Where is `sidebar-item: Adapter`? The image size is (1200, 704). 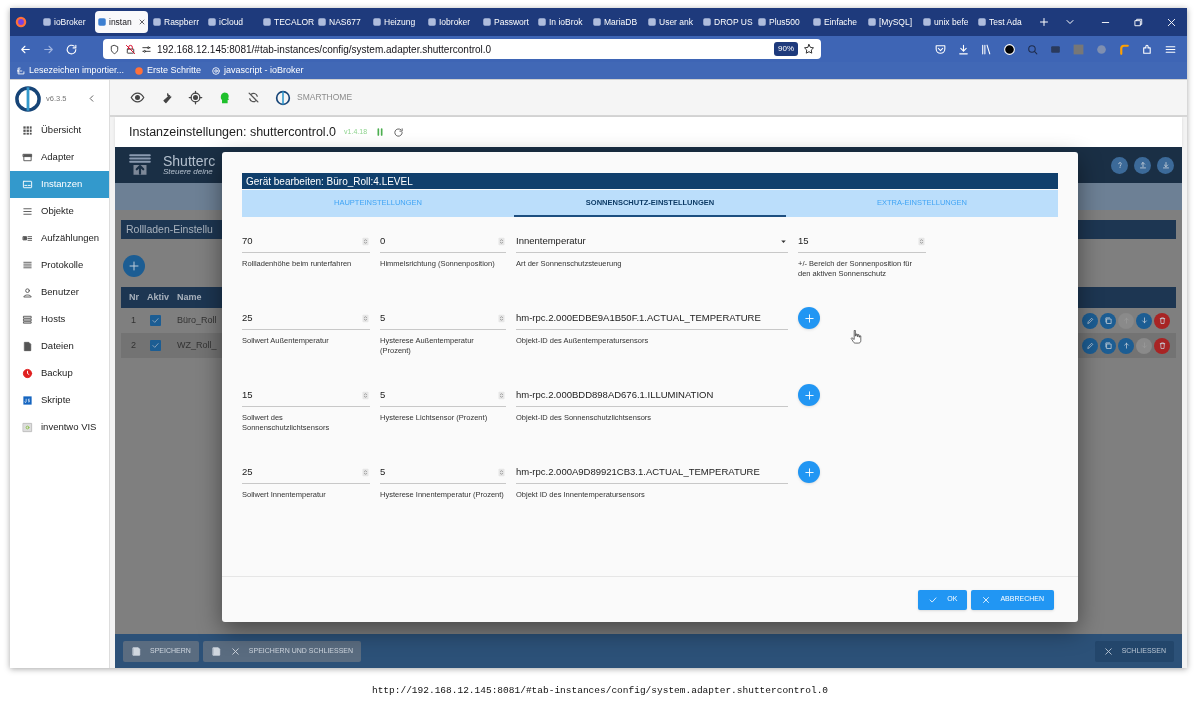 sidebar-item: Adapter is located at coordinates (59, 157).